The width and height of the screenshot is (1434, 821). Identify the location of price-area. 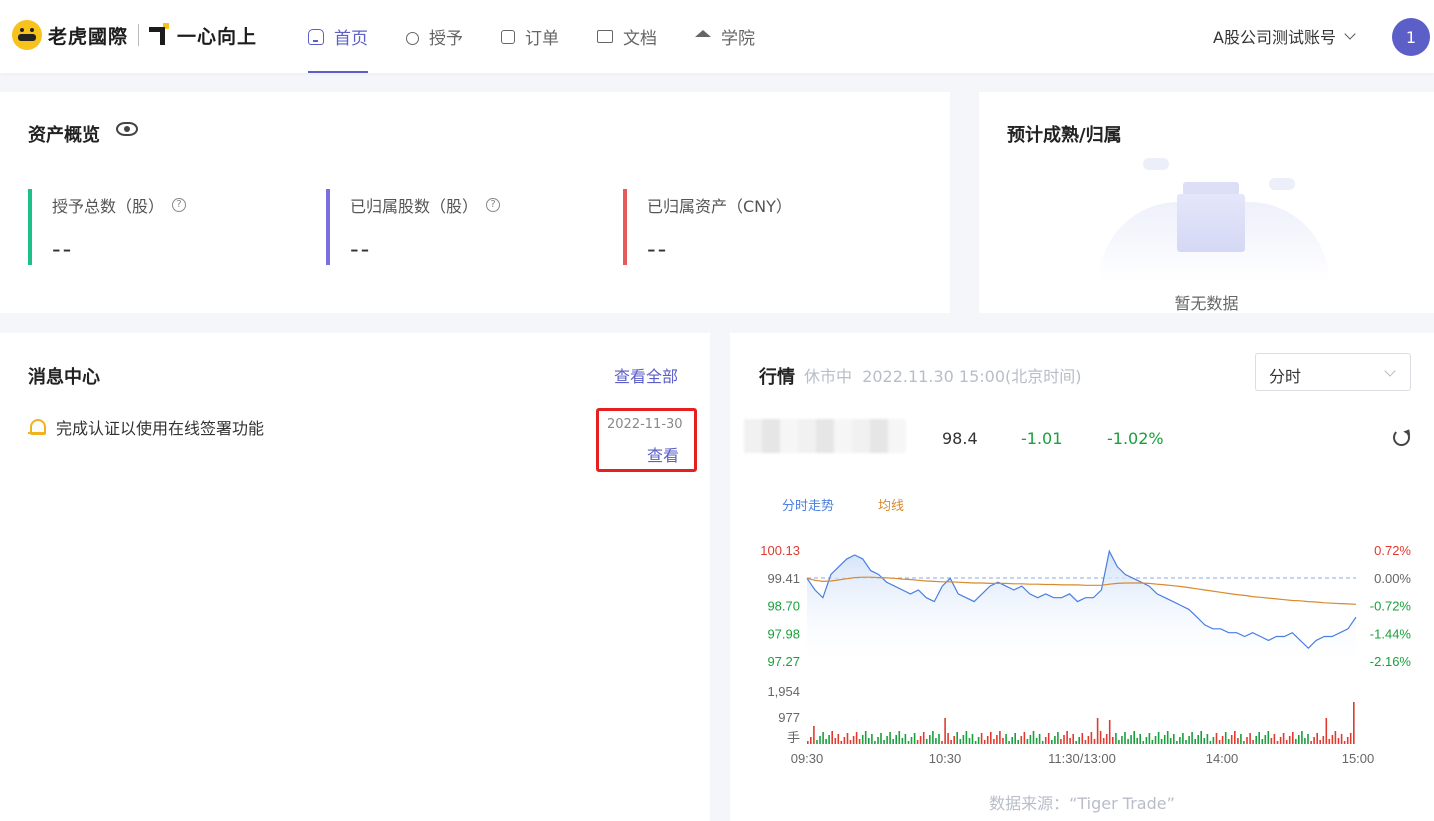
(1081, 606).